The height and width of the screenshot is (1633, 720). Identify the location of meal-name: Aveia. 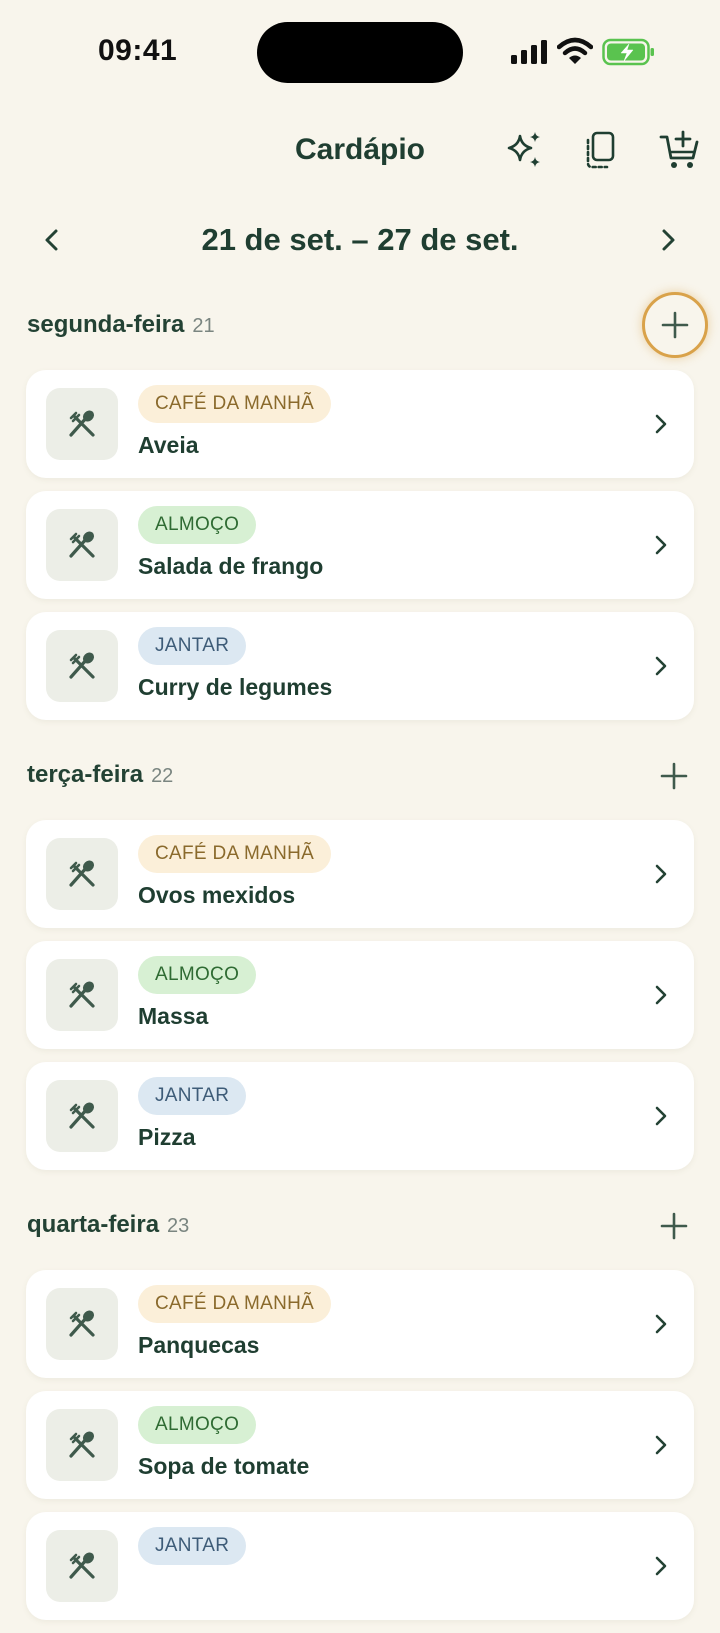
(168, 445).